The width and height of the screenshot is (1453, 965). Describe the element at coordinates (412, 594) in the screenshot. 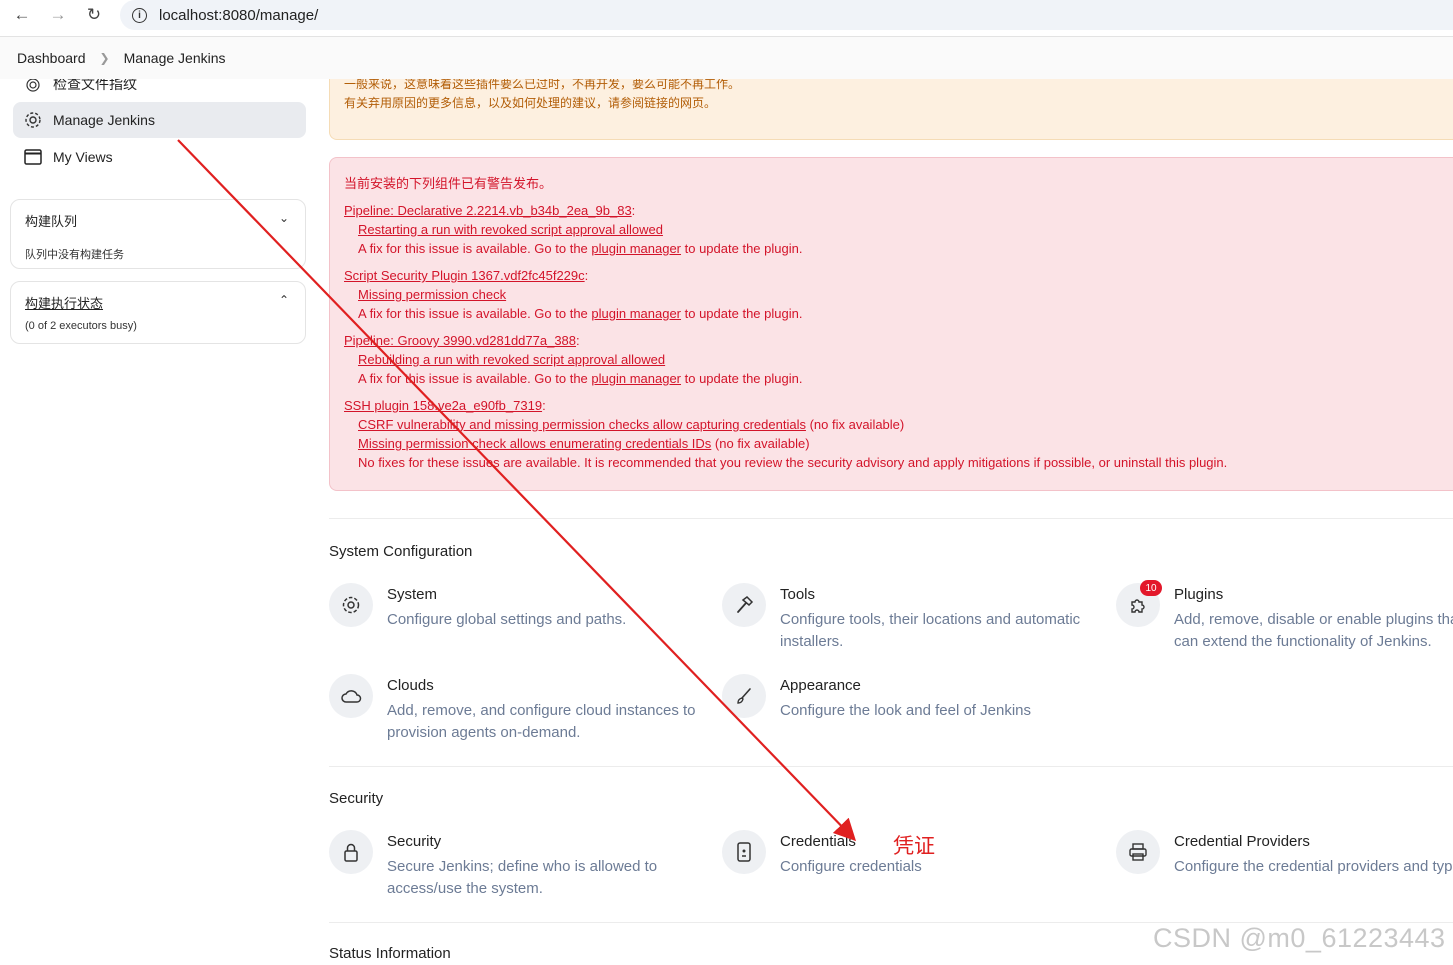

I see `tile-title: System` at that location.